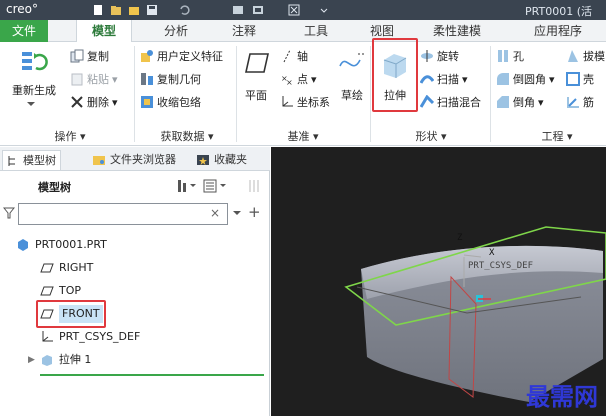 Image resolution: width=606 pixels, height=416 pixels. I want to click on regenerate-button: 重新生成, so click(34, 90).